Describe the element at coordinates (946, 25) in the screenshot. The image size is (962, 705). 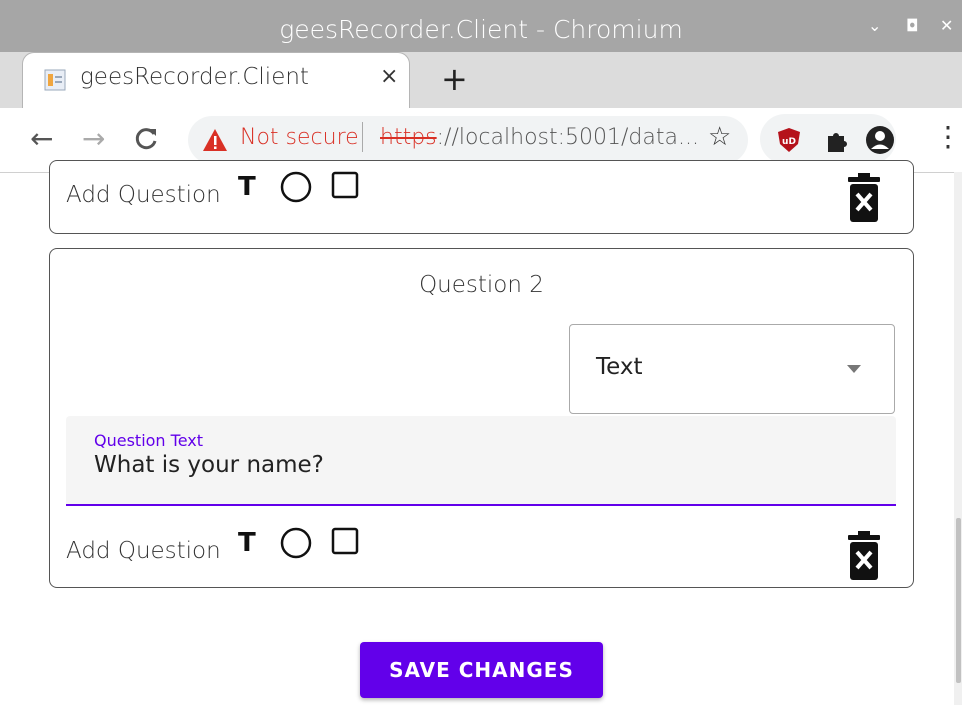
I see `close-window-icon: ✕` at that location.